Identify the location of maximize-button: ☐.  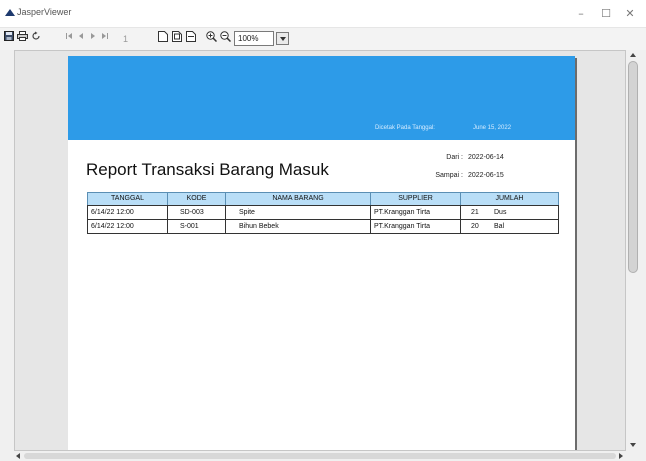
(606, 14).